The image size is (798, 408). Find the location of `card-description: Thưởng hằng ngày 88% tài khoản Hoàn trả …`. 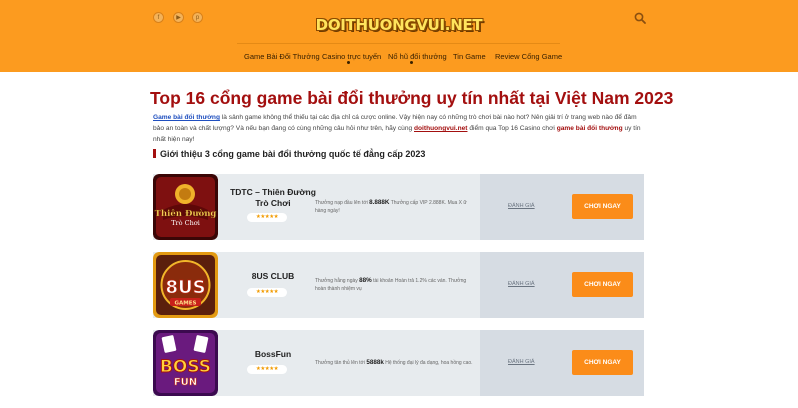

card-description: Thưởng hằng ngày 88% tài khoản Hoàn trả … is located at coordinates (396, 285).